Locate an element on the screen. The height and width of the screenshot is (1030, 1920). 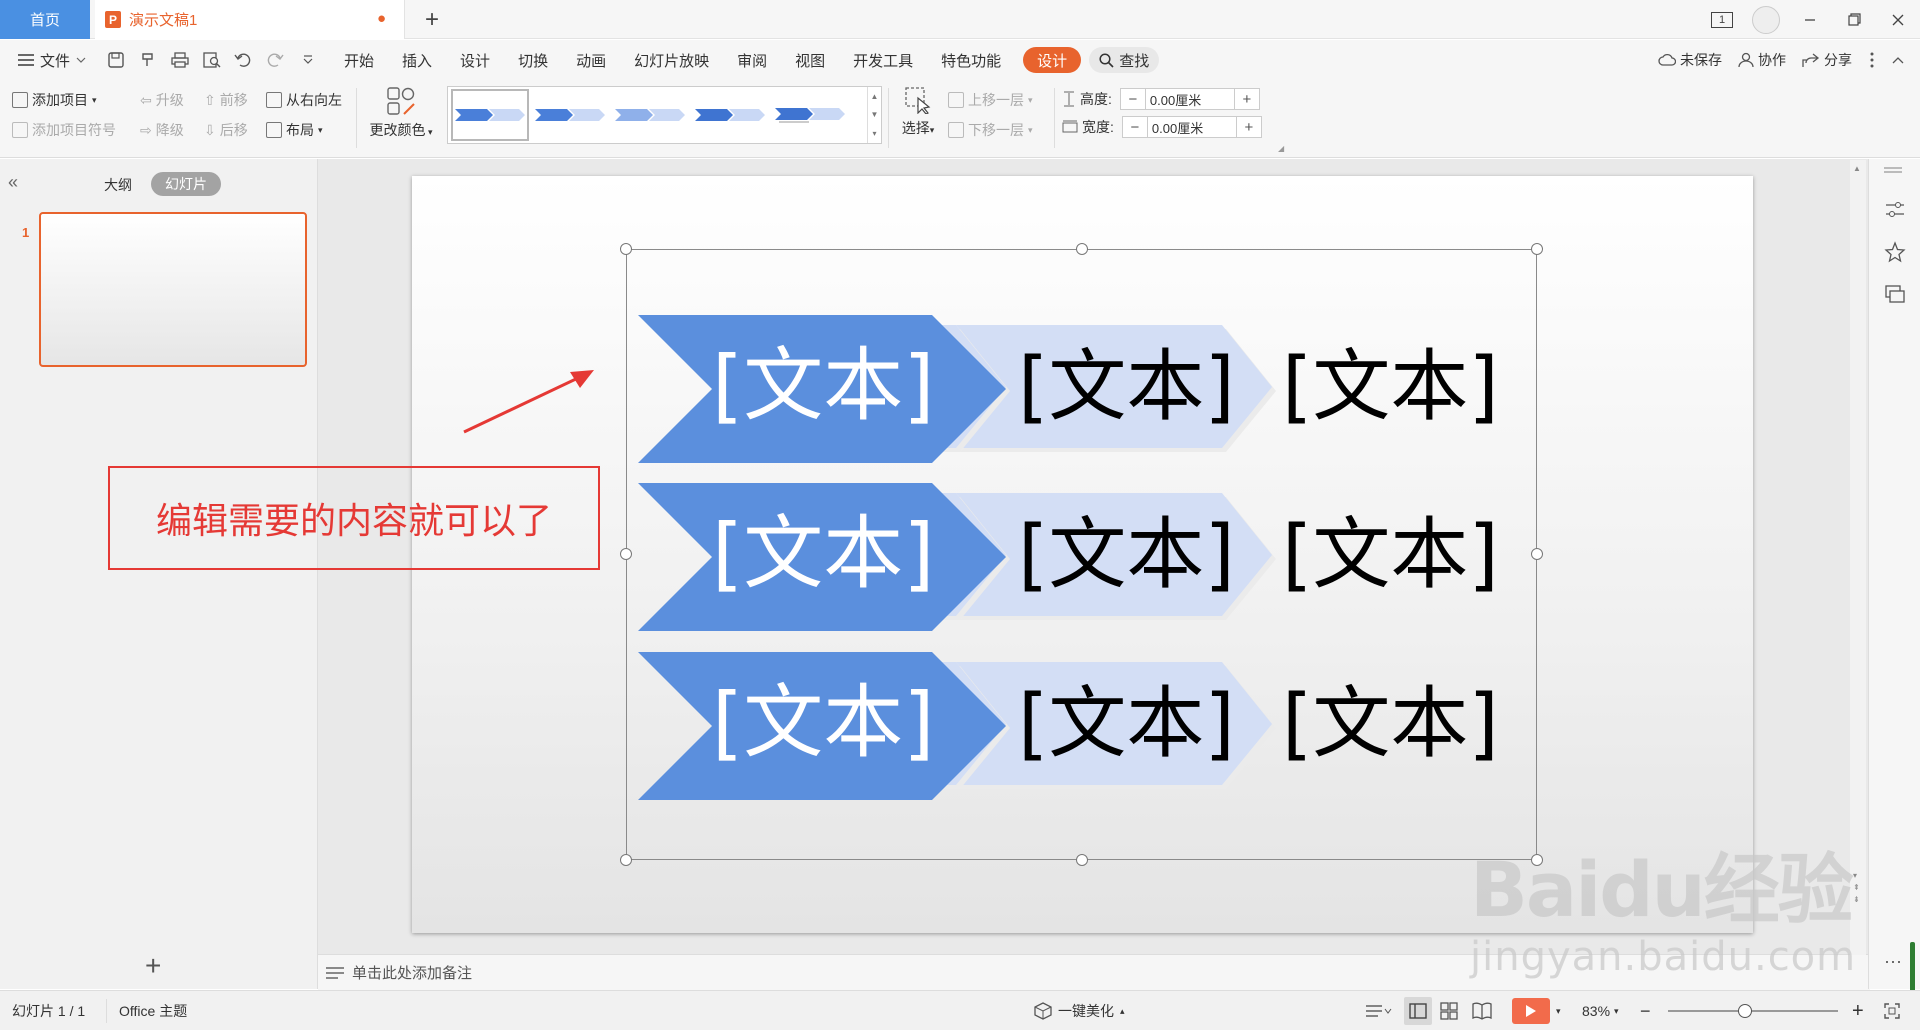
tab-insert: 插入 is located at coordinates (417, 60).